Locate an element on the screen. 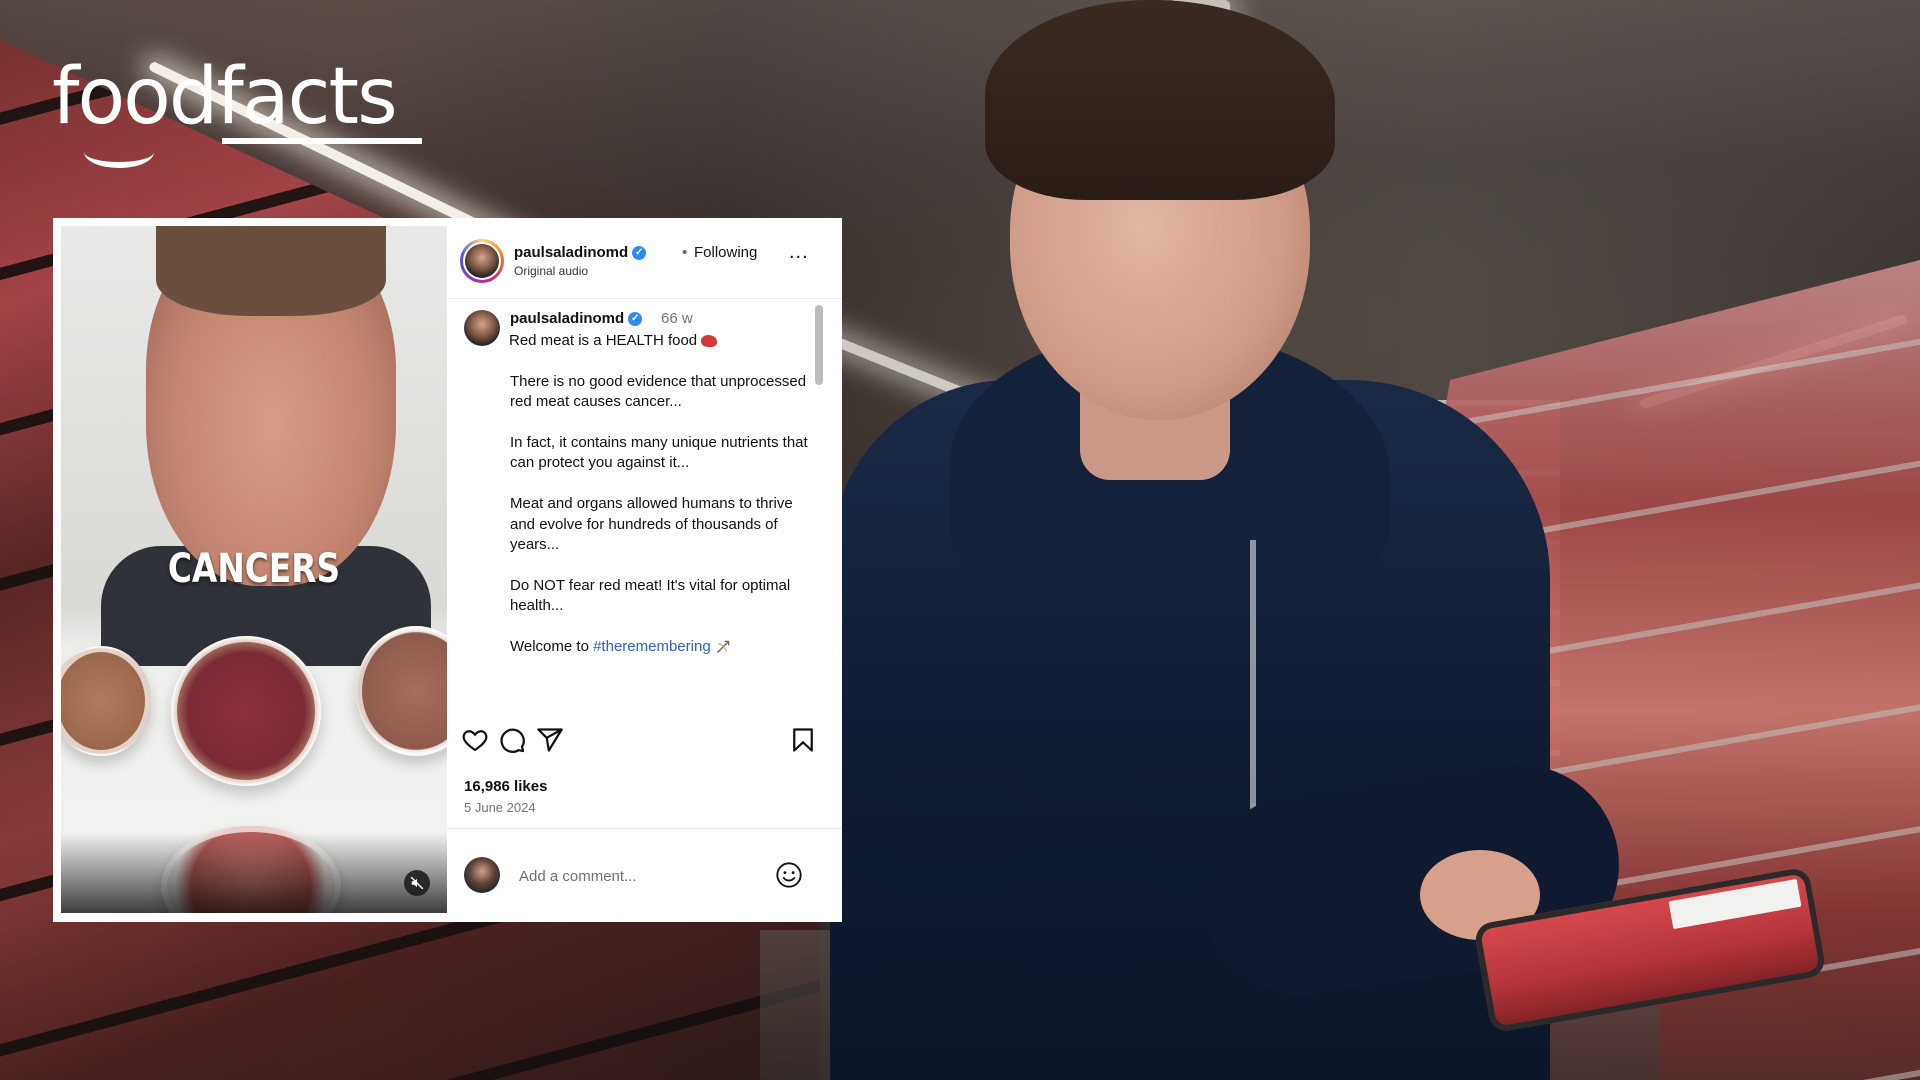 This screenshot has height=1080, width=1920. steak-emoji-icon is located at coordinates (709, 341).